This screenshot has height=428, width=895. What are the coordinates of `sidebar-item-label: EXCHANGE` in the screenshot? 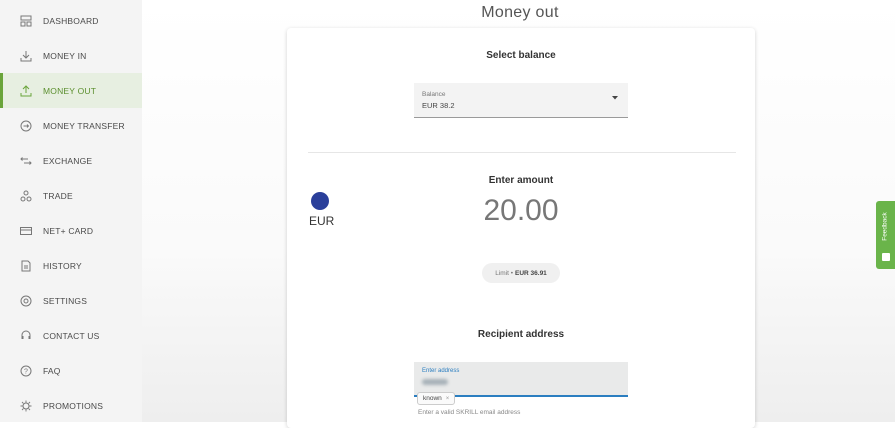 It's located at (68, 160).